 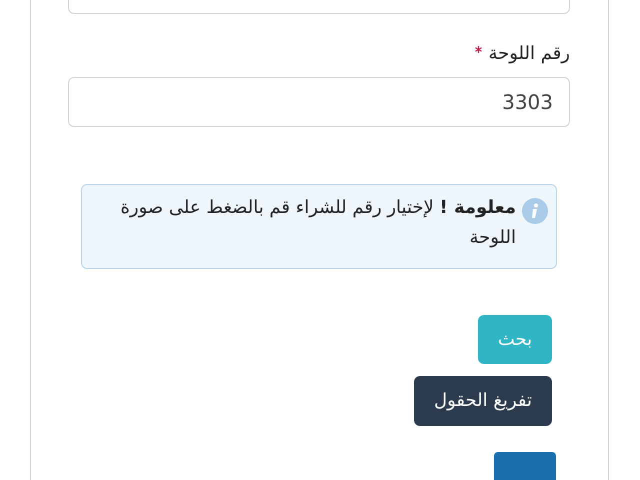 What do you see at coordinates (529, 54) in the screenshot?
I see `field-label: رقم اللوحة` at bounding box center [529, 54].